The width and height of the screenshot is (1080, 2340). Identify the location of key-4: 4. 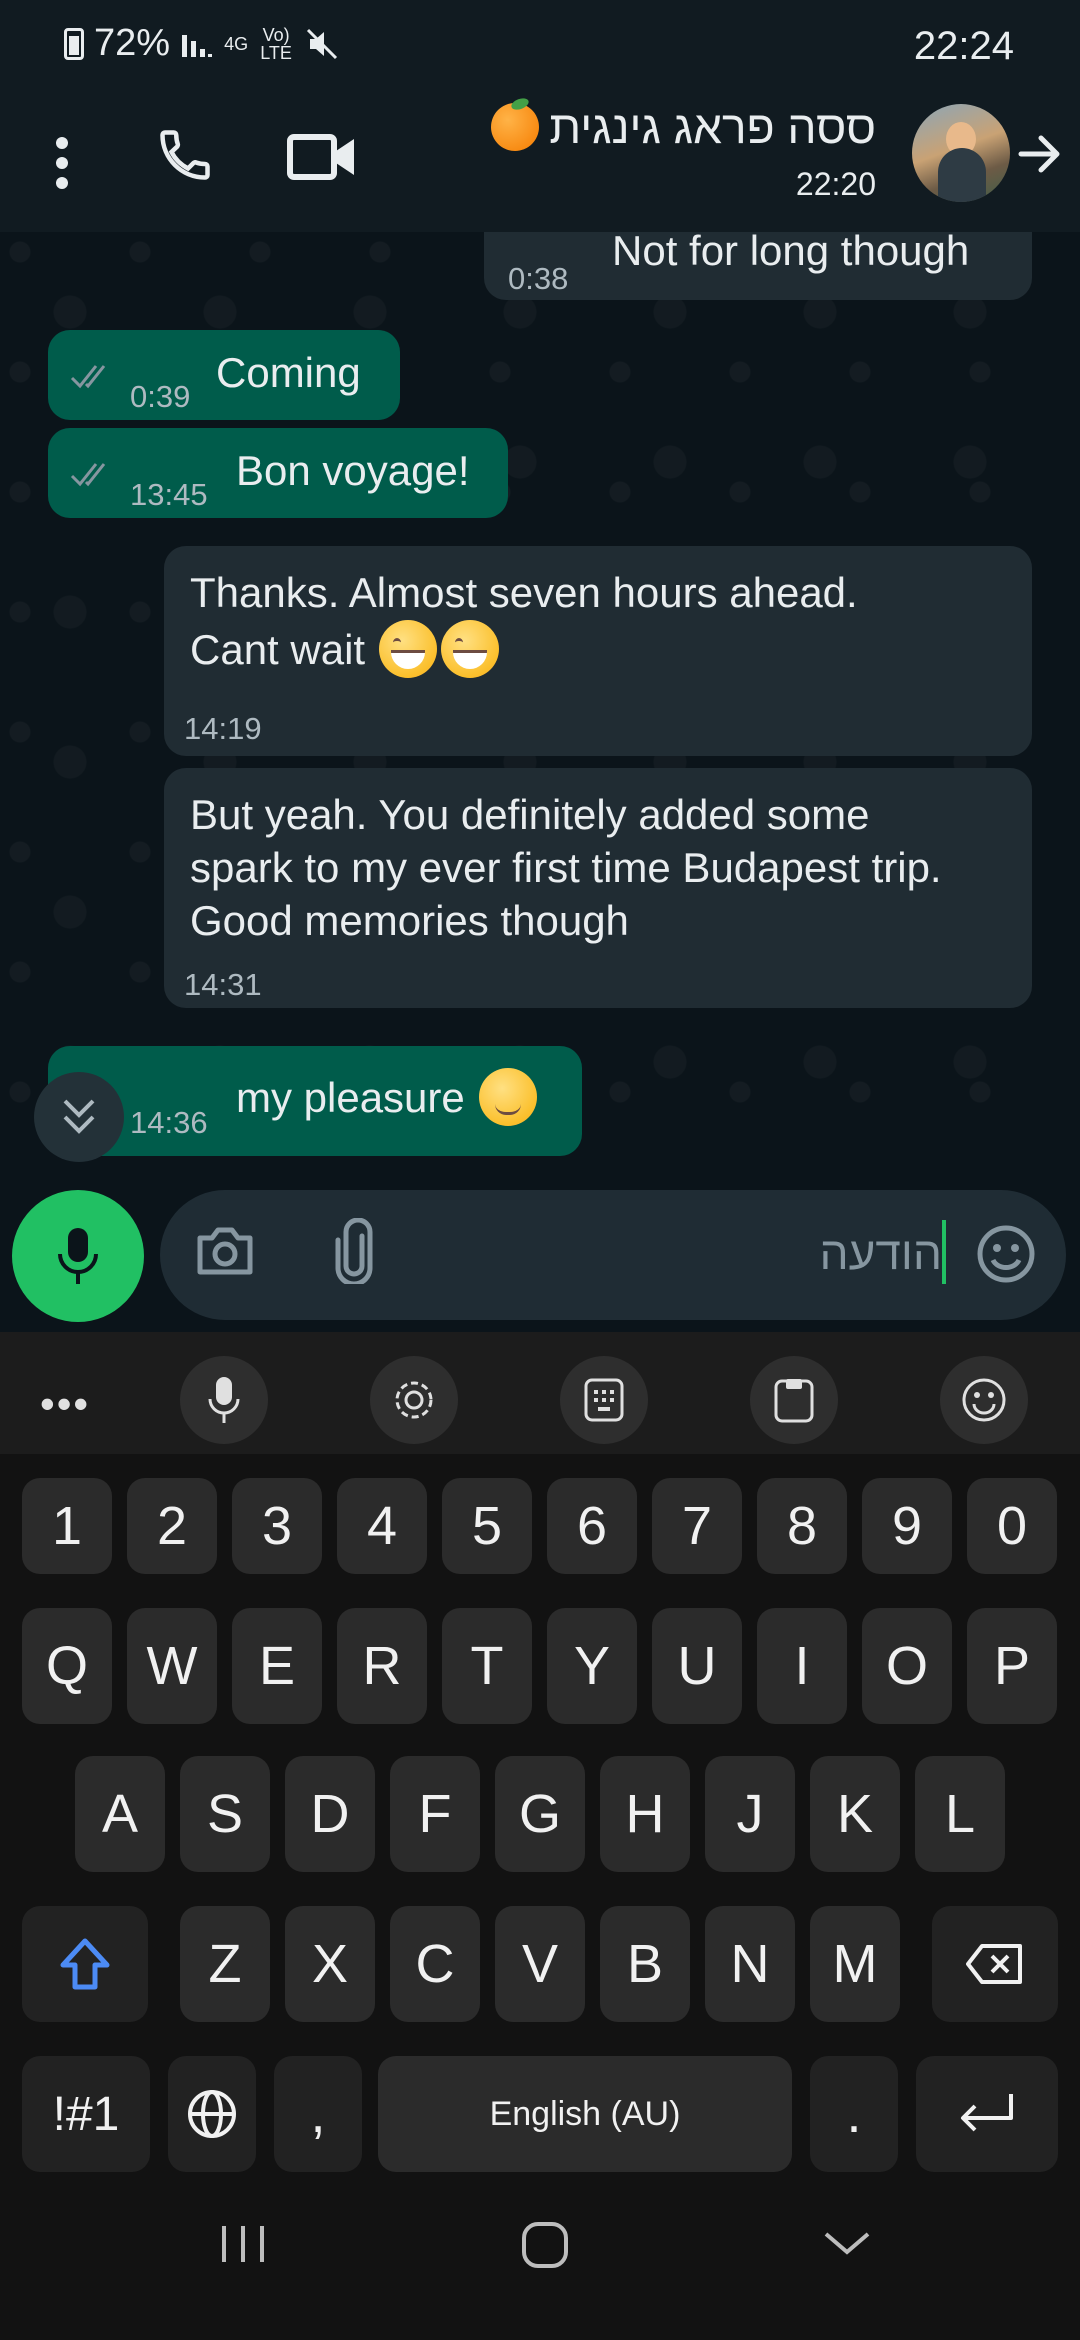
(382, 1526).